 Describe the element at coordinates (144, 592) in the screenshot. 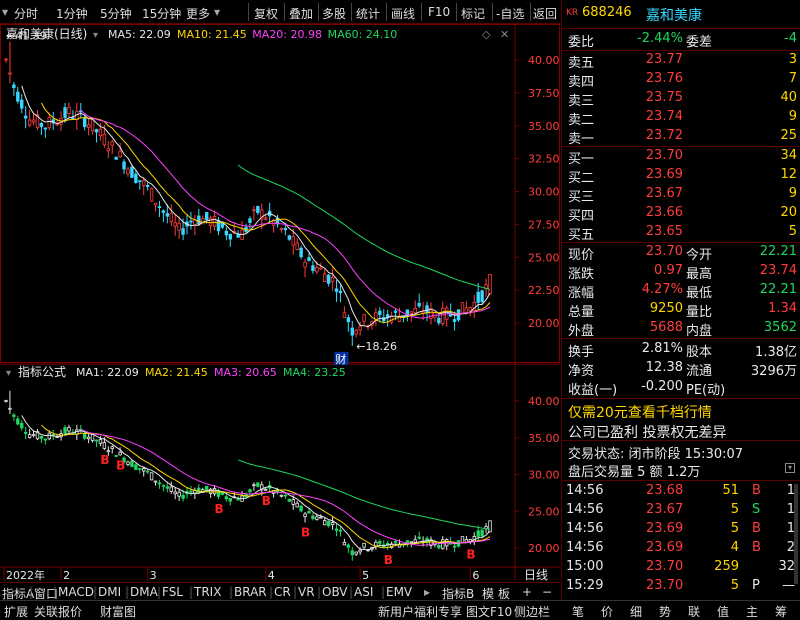

I see `indicator-tab: DMA` at that location.